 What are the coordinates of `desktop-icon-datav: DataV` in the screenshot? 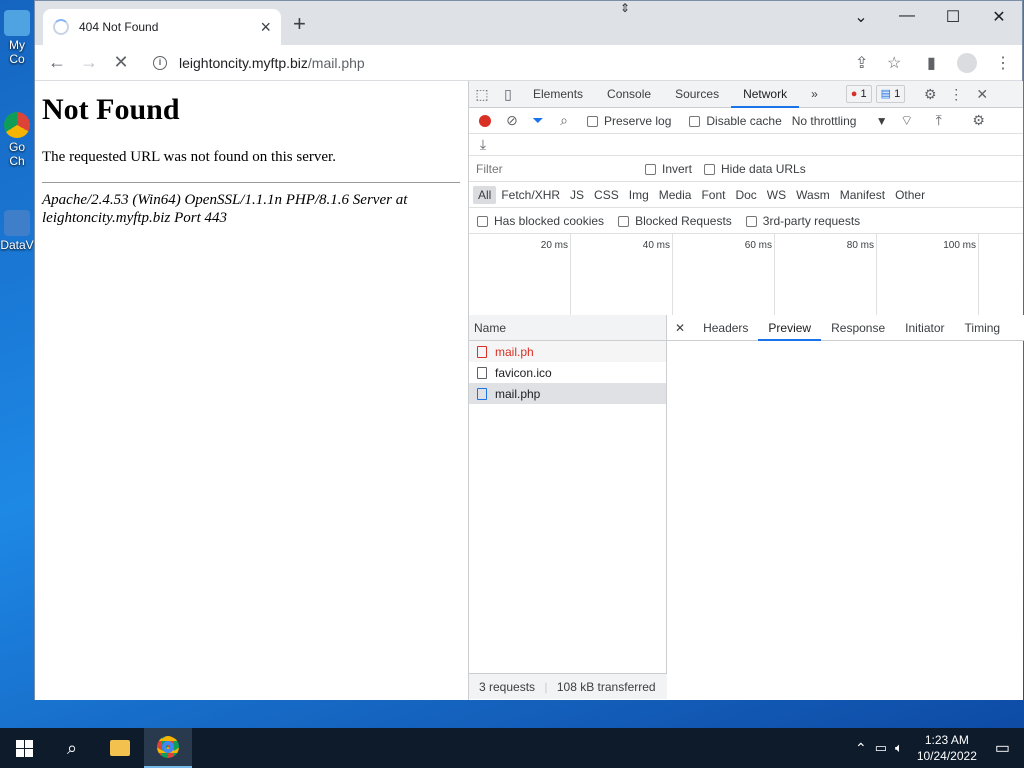 It's located at (17, 231).